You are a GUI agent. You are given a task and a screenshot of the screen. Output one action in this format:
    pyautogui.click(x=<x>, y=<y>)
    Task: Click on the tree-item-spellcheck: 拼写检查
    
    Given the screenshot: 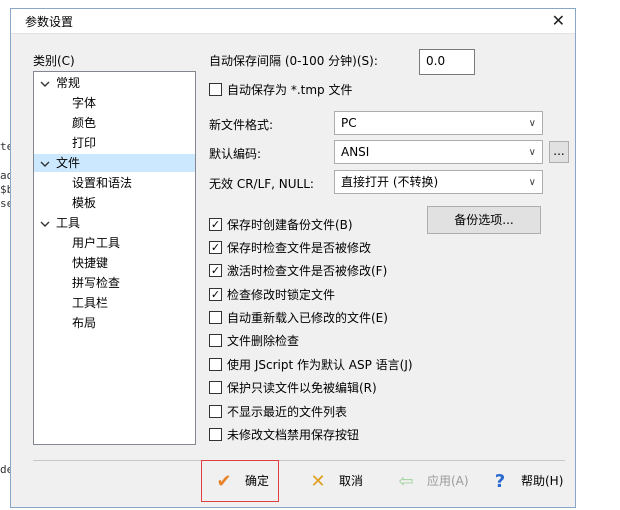 What is the action you would take?
    pyautogui.click(x=96, y=283)
    